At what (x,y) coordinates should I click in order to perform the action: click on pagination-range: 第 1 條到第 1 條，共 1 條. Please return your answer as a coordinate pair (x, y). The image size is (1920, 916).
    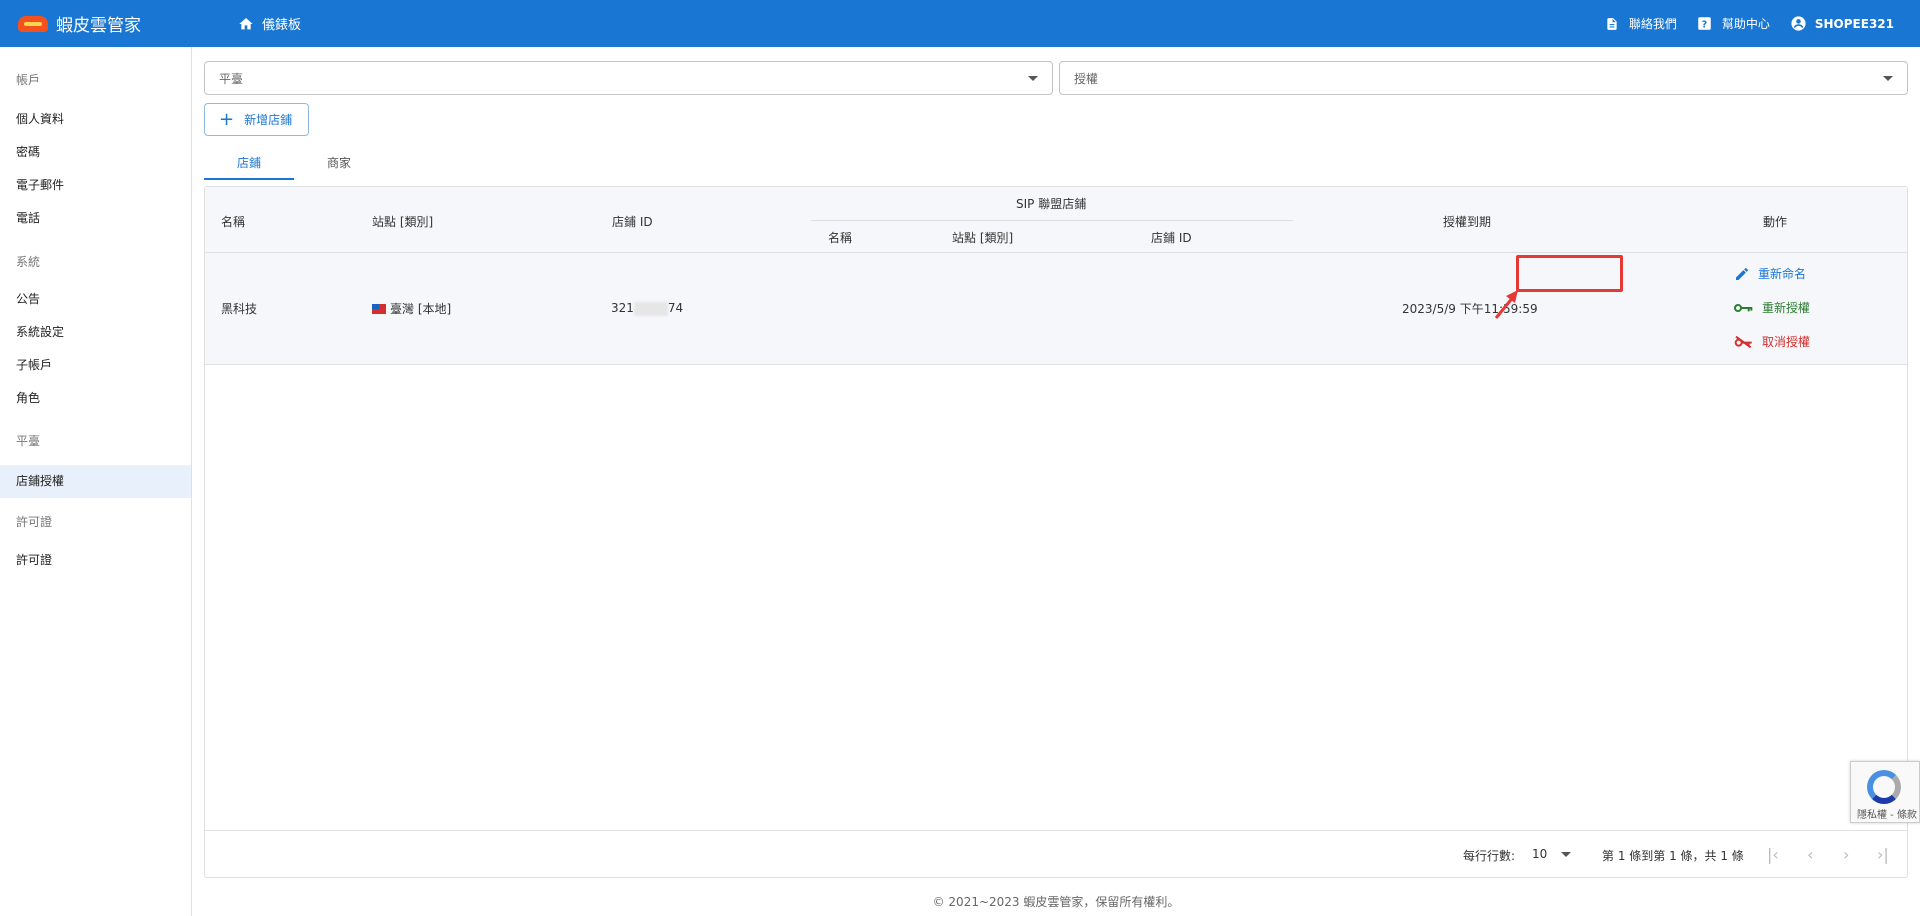
    Looking at the image, I should click on (1673, 856).